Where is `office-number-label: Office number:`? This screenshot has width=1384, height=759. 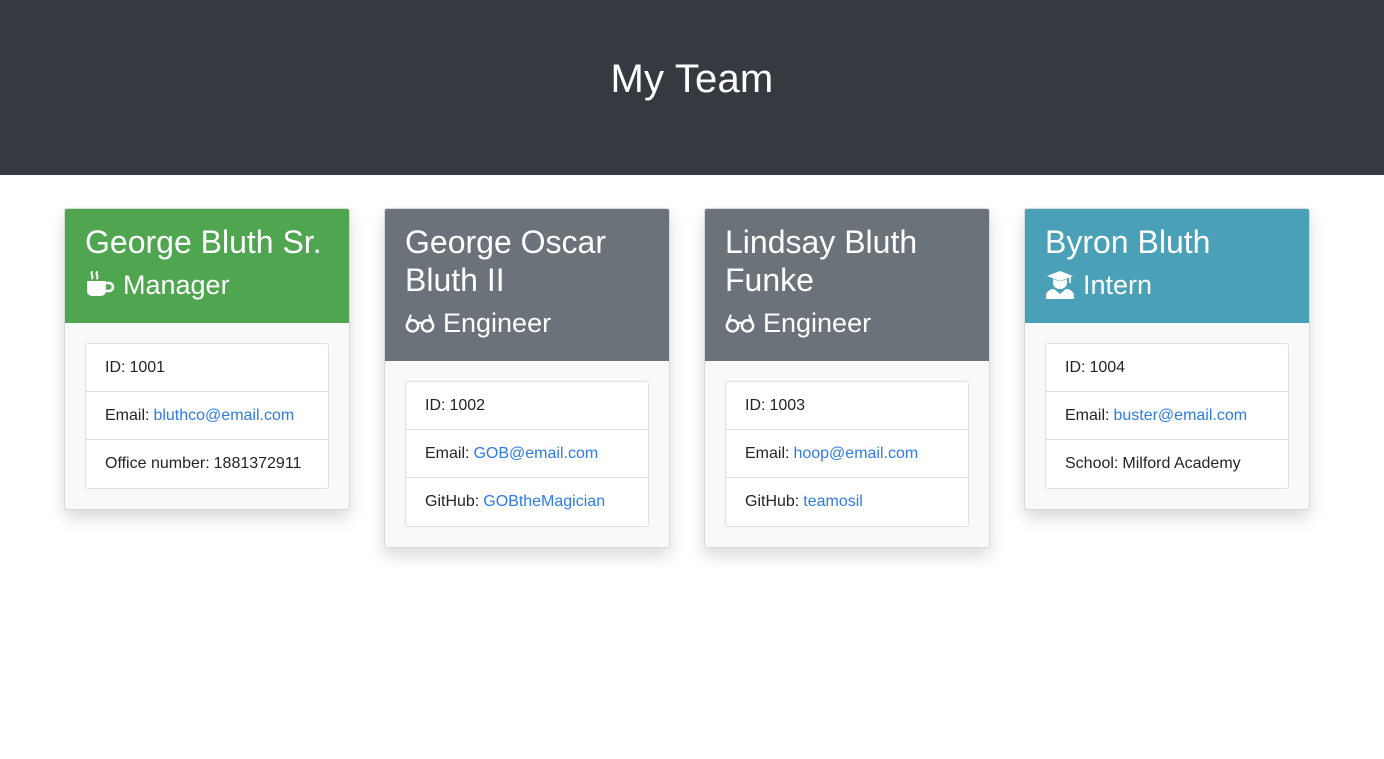
office-number-label: Office number: is located at coordinates (157, 463).